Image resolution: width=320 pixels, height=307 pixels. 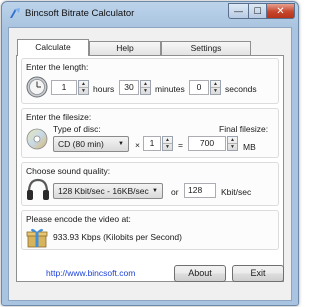 I want to click on equals-sign: =, so click(x=180, y=145).